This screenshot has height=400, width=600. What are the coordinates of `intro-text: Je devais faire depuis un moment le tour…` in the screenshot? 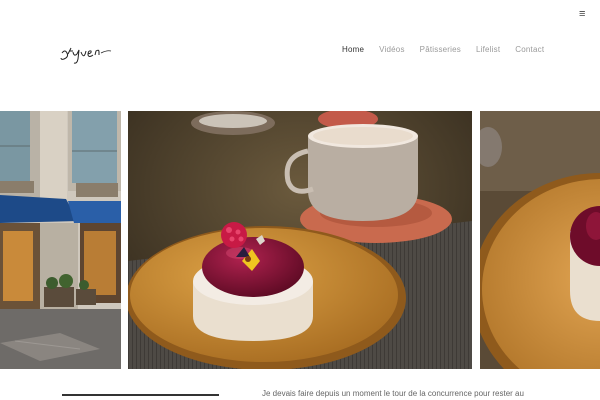 It's located at (393, 393).